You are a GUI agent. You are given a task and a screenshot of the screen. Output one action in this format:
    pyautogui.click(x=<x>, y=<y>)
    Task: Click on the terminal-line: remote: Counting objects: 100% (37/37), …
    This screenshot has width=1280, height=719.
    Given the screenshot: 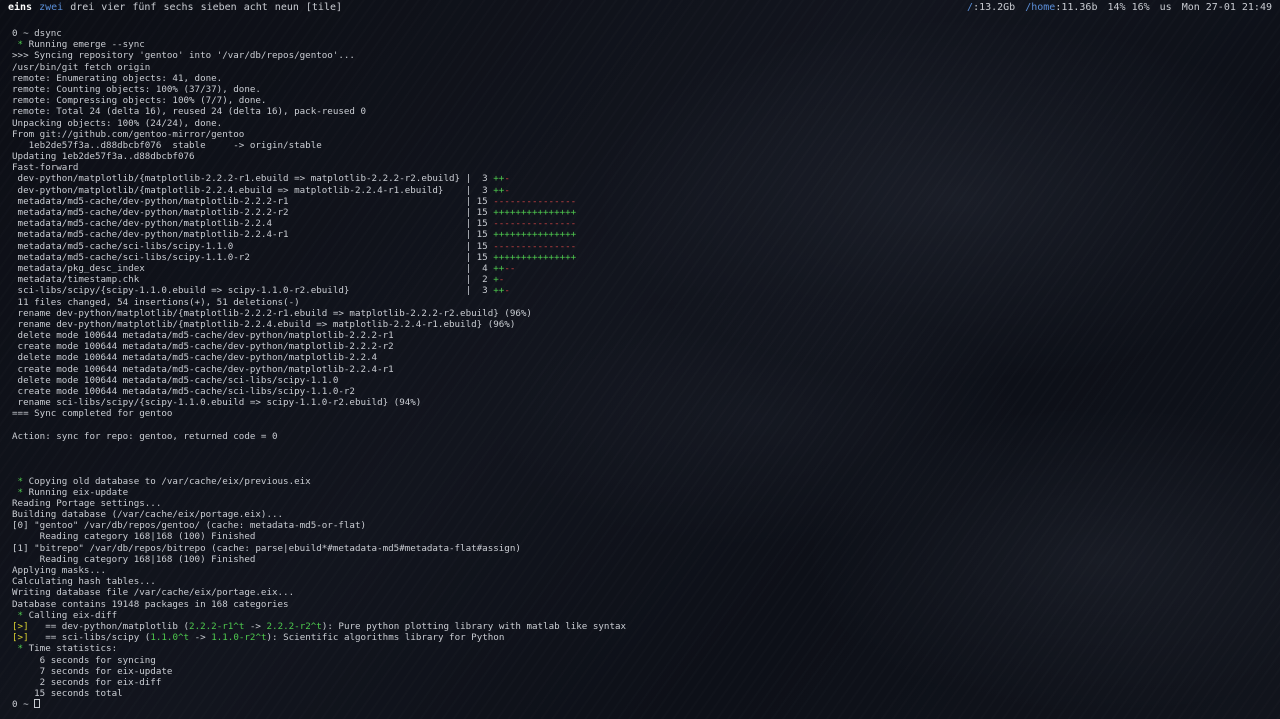 What is the action you would take?
    pyautogui.click(x=362, y=89)
    